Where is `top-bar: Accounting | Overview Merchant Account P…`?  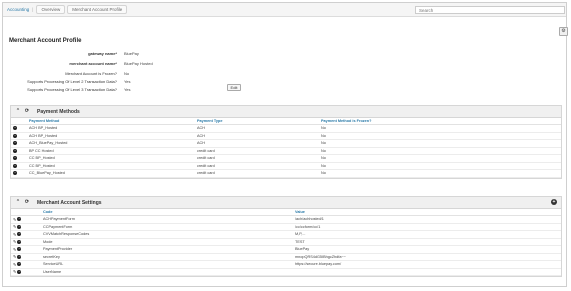
top-bar: Accounting | Overview Merchant Account P… is located at coordinates (284, 10).